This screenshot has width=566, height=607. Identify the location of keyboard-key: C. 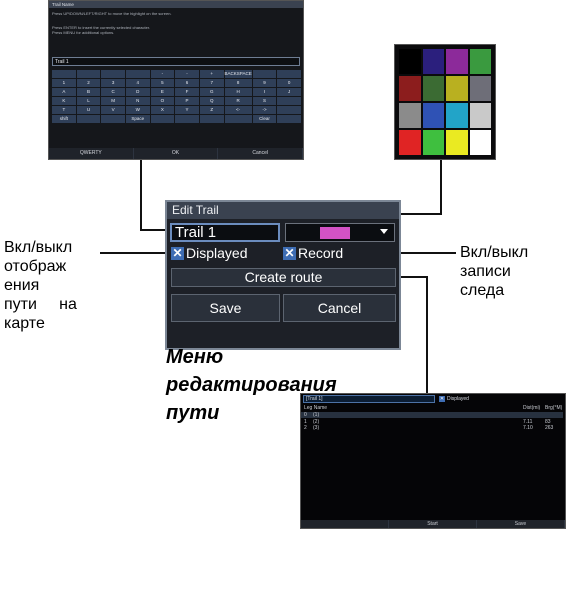
(113, 92).